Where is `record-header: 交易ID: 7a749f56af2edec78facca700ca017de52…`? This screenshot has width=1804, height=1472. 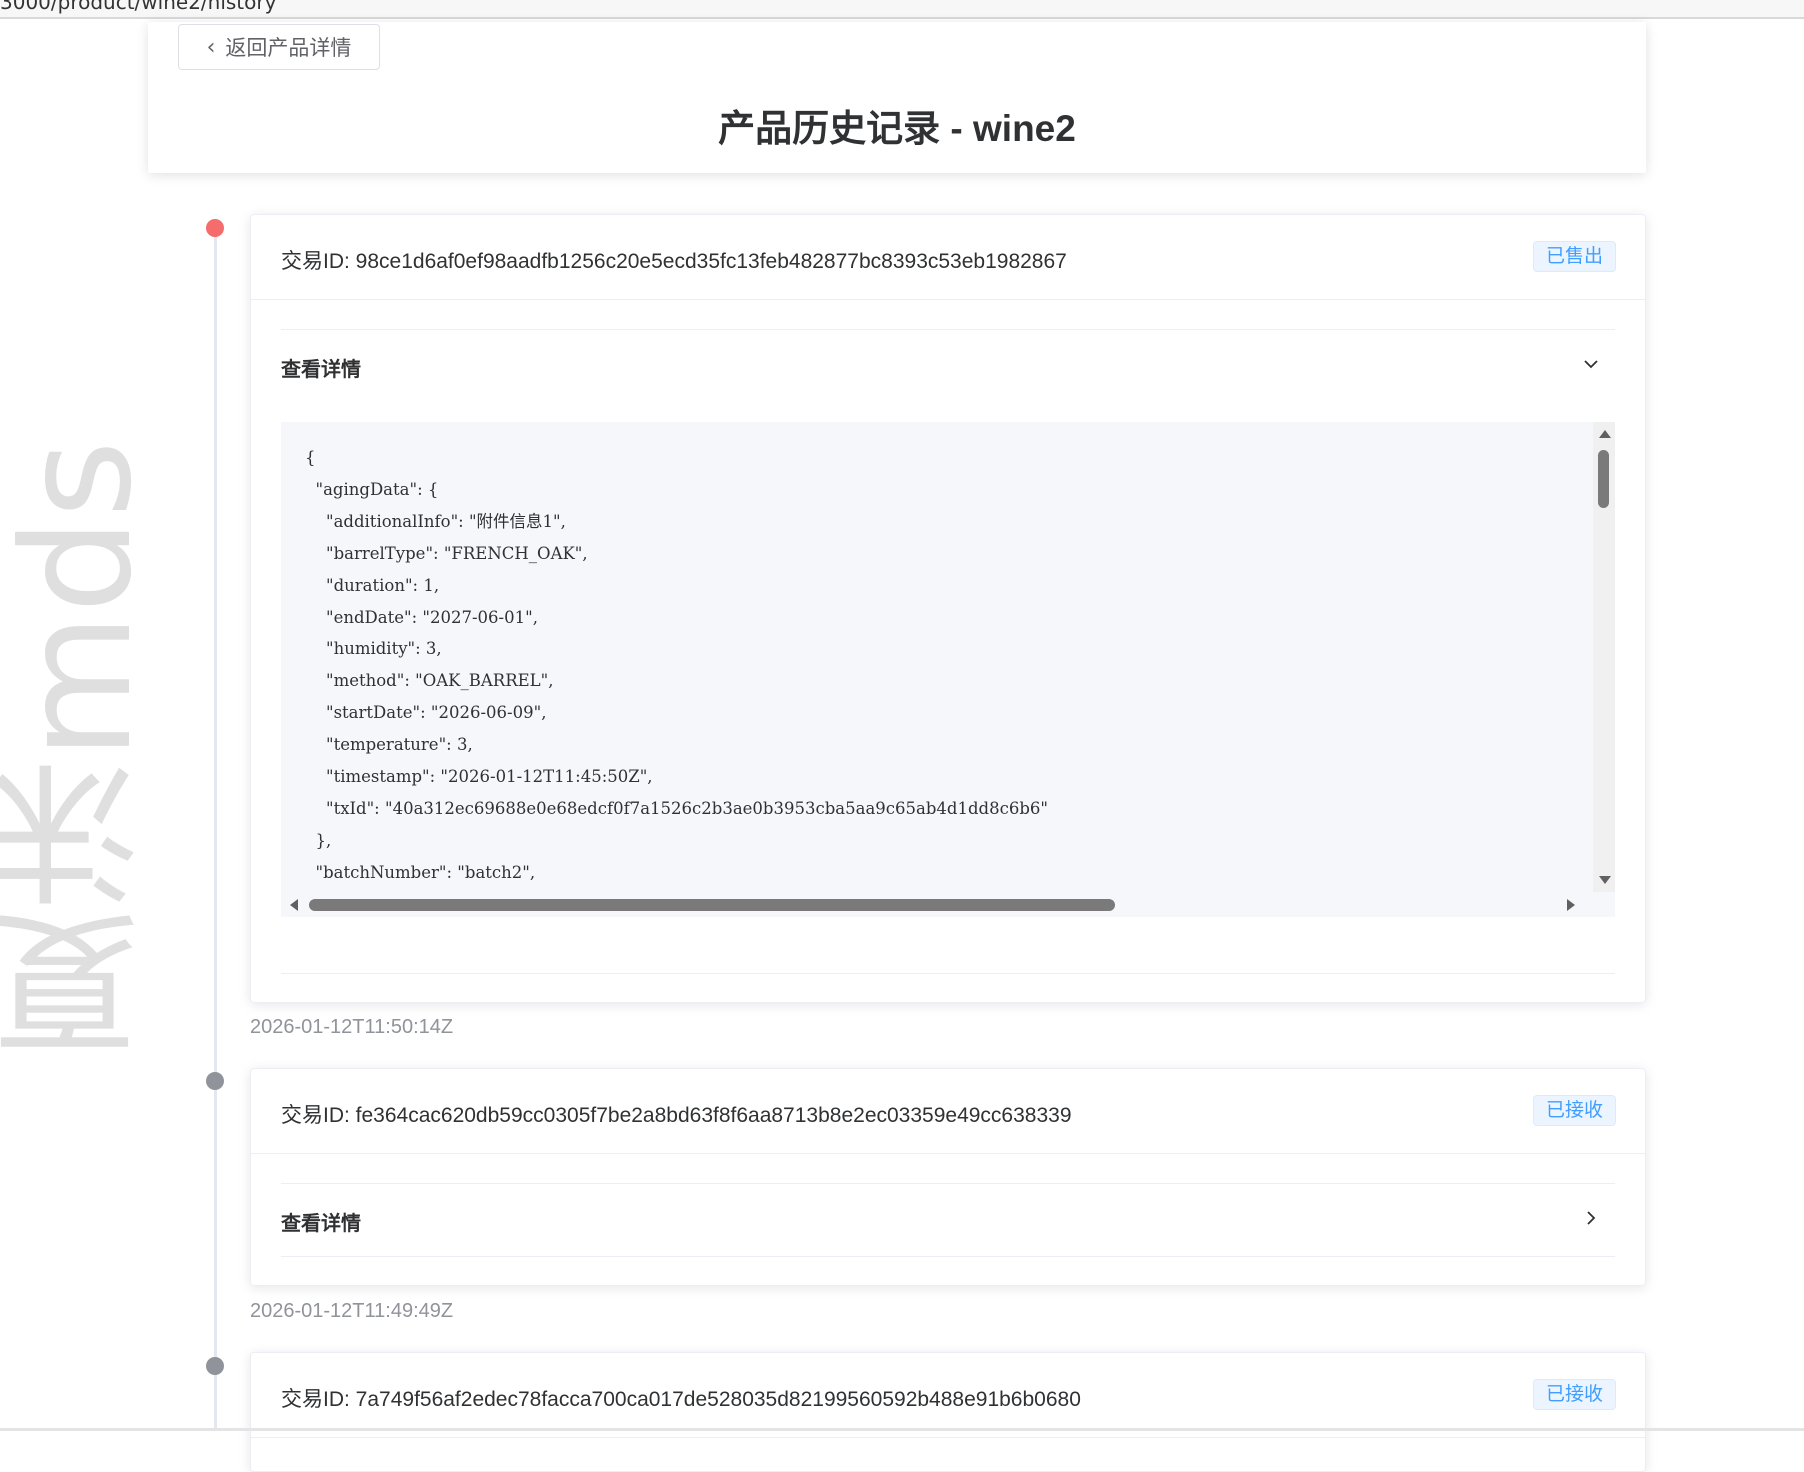
record-header: 交易ID: 7a749f56af2edec78facca700ca017de52… is located at coordinates (948, 1395).